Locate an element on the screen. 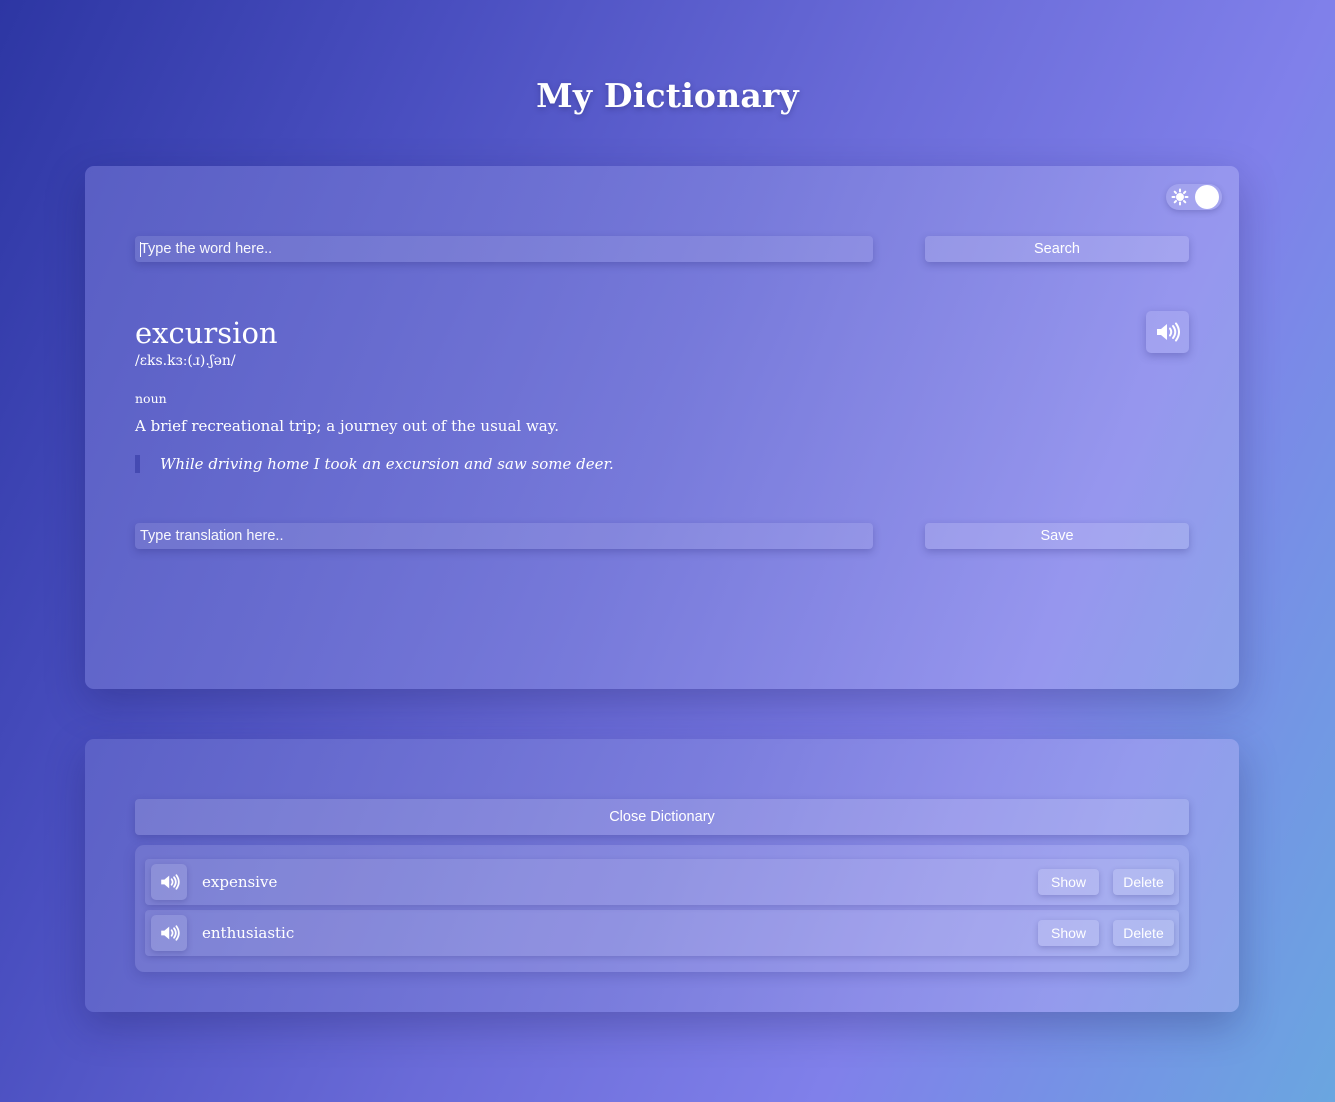 The height and width of the screenshot is (1102, 1335). sun-icon is located at coordinates (1180, 197).